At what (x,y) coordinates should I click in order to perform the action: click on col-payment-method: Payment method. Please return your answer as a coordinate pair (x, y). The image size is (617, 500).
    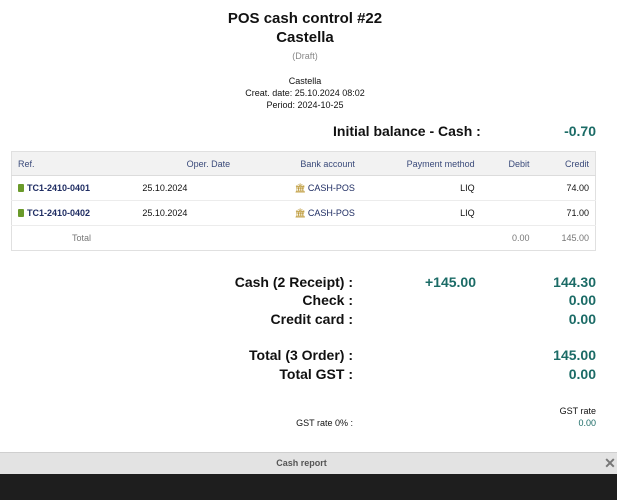
    Looking at the image, I should click on (420, 163).